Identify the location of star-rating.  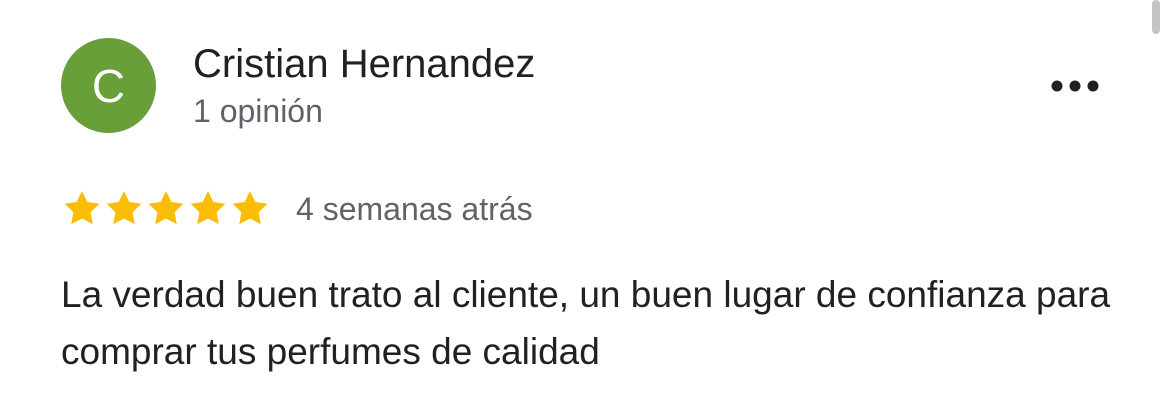
(166, 209).